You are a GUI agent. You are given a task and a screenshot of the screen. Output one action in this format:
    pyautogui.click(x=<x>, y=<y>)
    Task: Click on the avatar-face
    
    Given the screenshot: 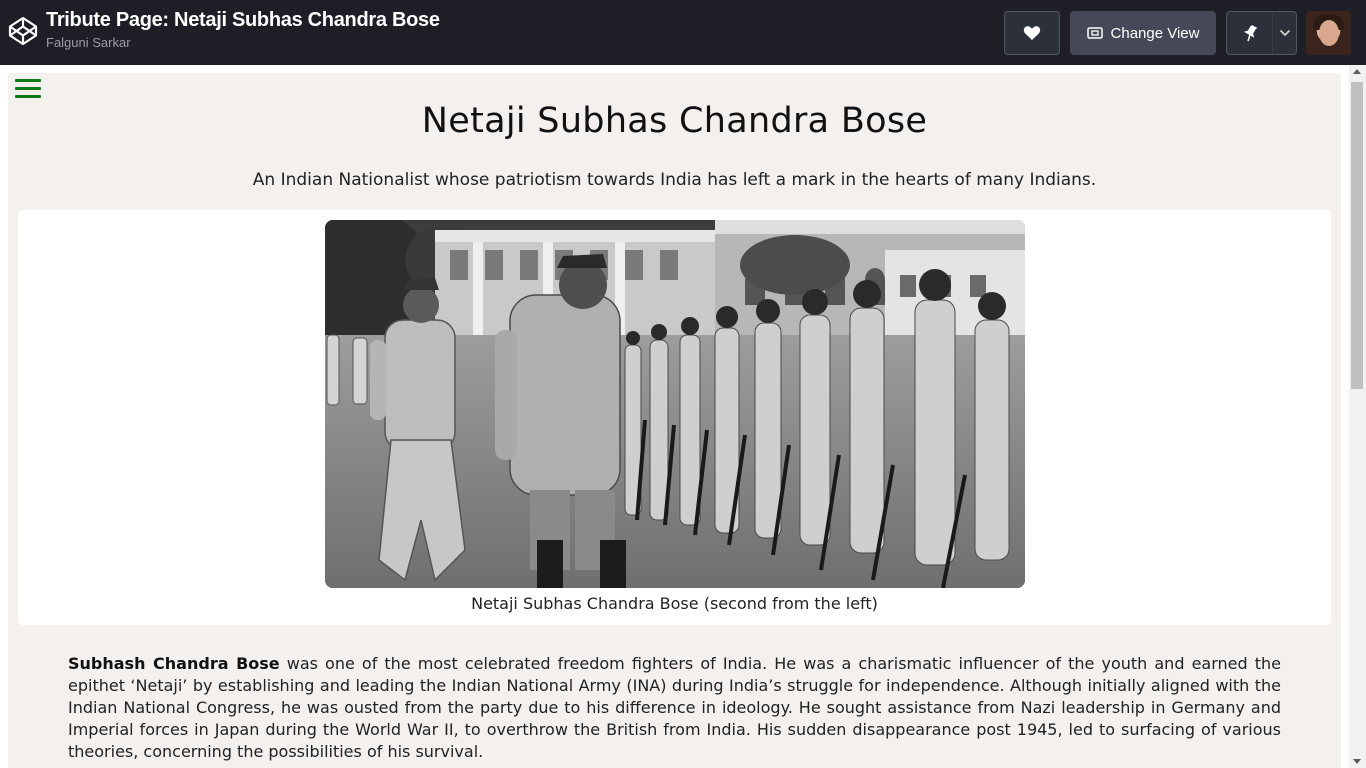 What is the action you would take?
    pyautogui.click(x=1329, y=33)
    